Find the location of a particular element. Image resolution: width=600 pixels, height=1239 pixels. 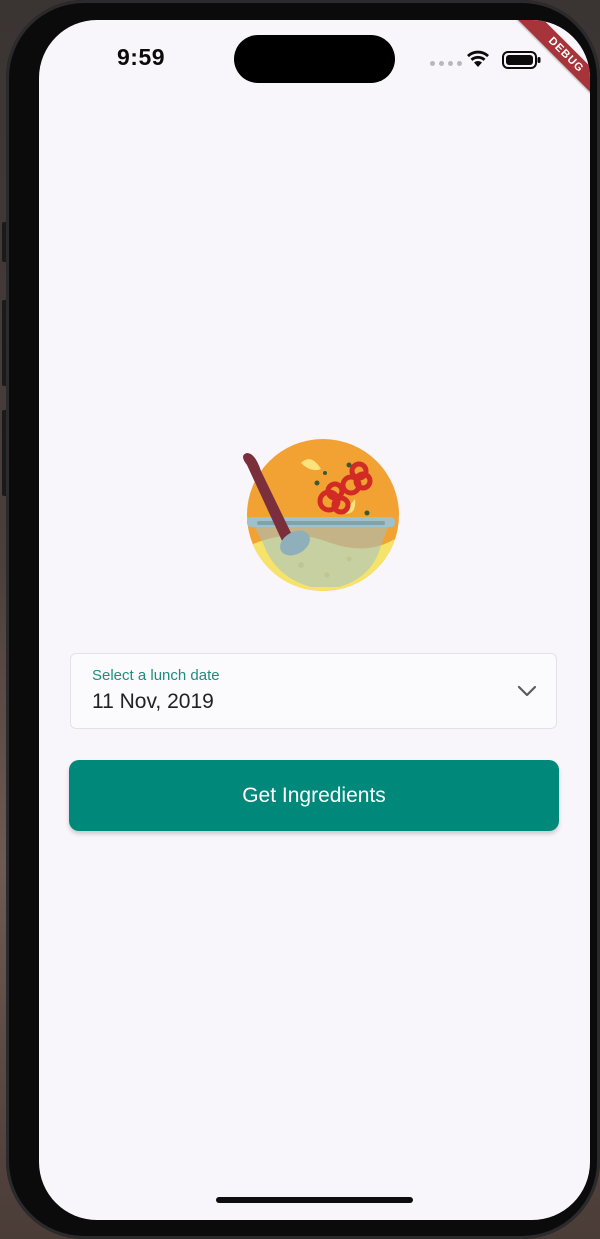

wifi-icon is located at coordinates (478, 58).